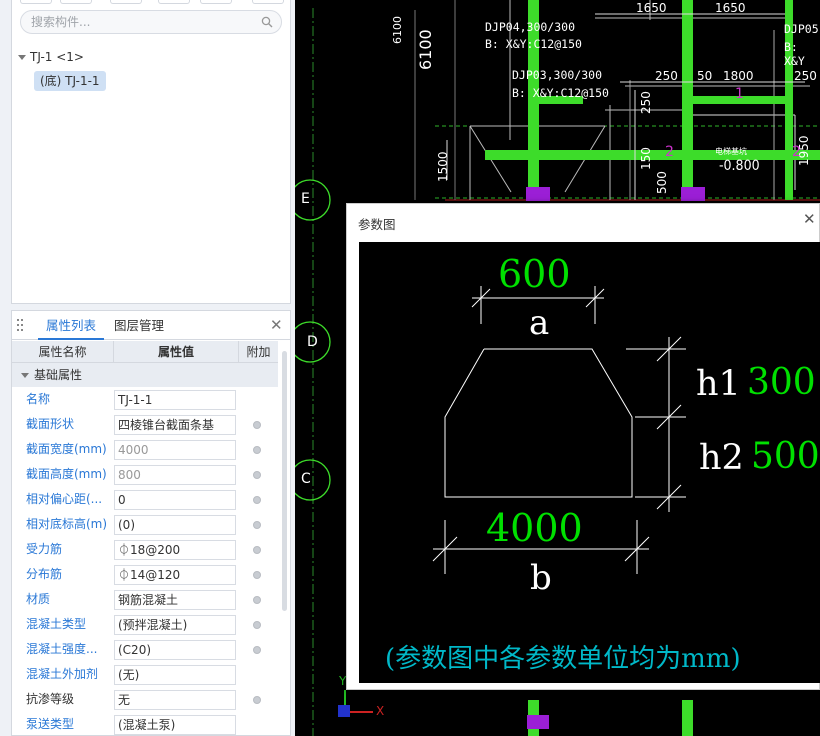  I want to click on cad-dim-150: 150, so click(646, 158).